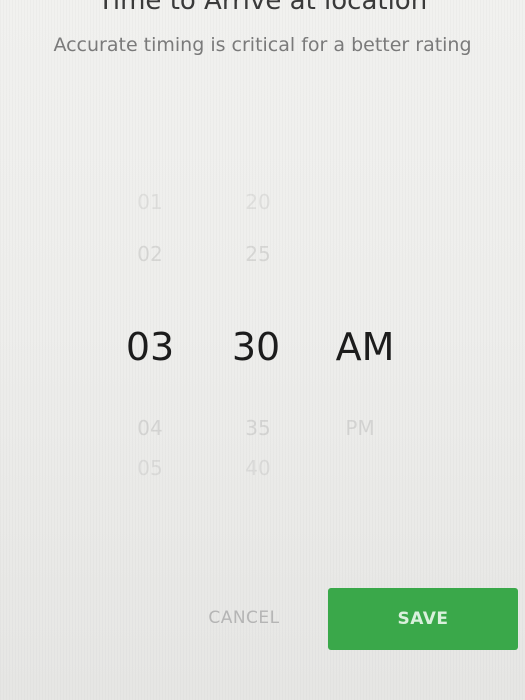  Describe the element at coordinates (244, 618) in the screenshot. I see `cancel-button: CANCEL` at that location.